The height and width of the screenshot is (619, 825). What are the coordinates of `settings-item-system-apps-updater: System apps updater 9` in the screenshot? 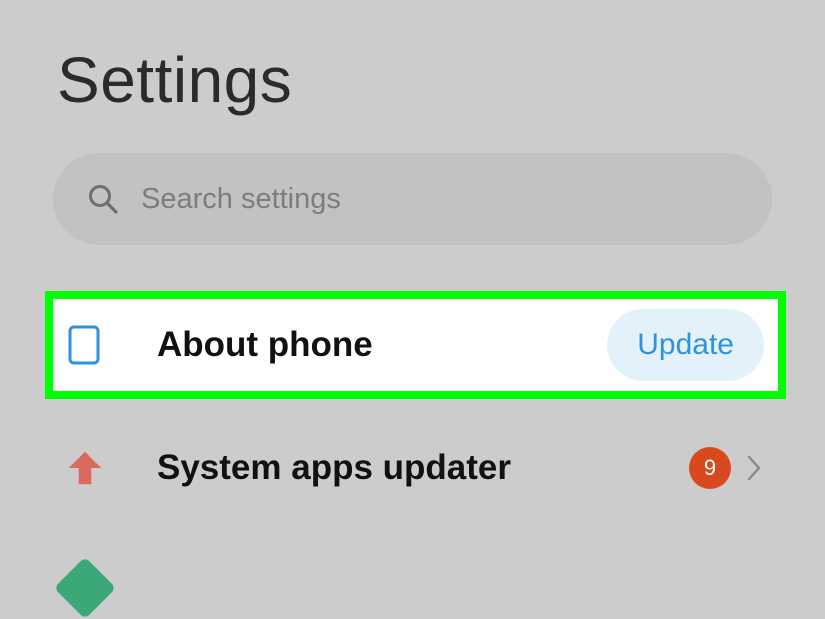 It's located at (415, 468).